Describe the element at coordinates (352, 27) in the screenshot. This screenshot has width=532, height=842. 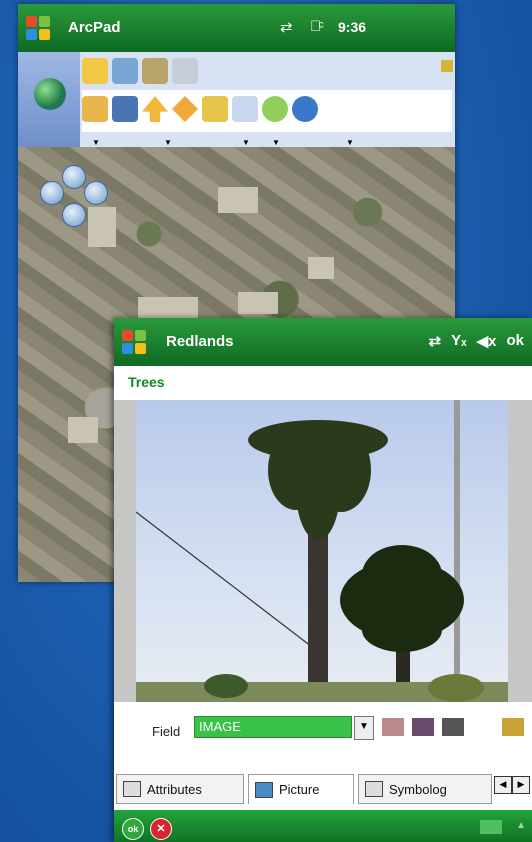
I see `clock: 9:36` at that location.